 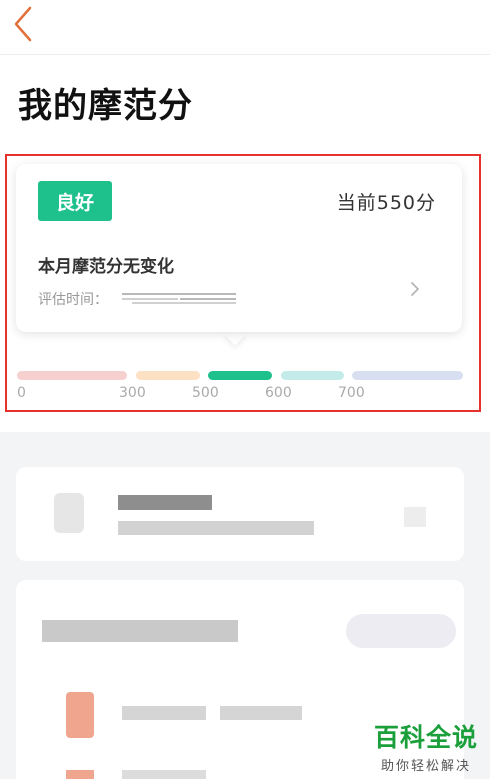 I want to click on header-divider, so click(x=245, y=54).